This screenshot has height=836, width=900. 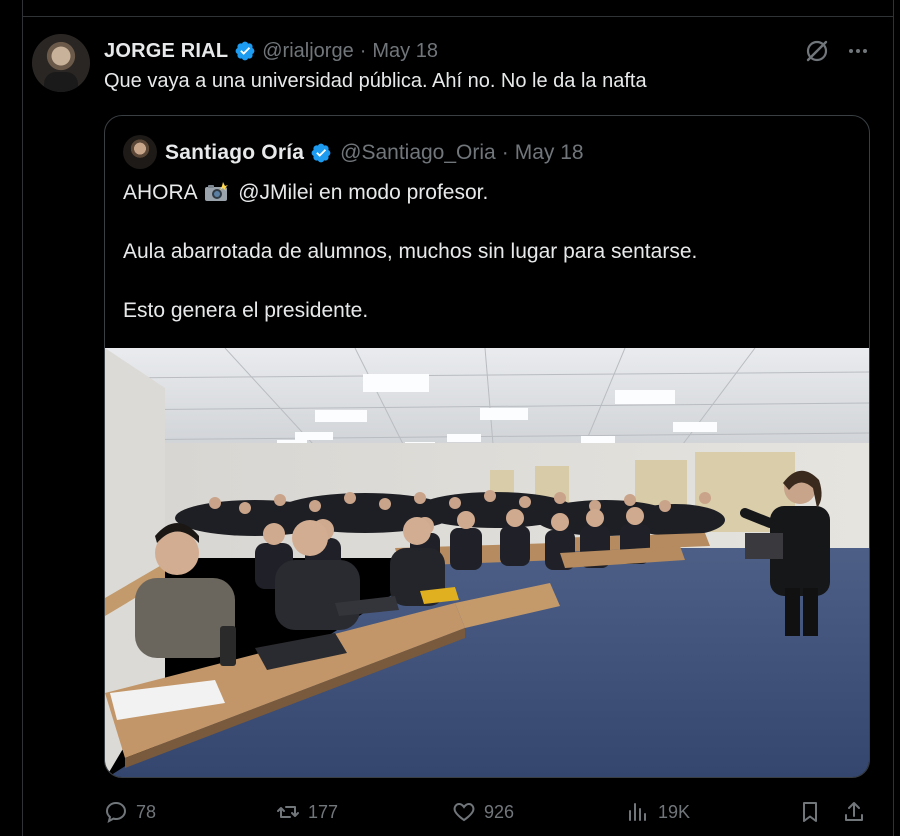 I want to click on camera-flash-emoji-icon, so click(x=217, y=191).